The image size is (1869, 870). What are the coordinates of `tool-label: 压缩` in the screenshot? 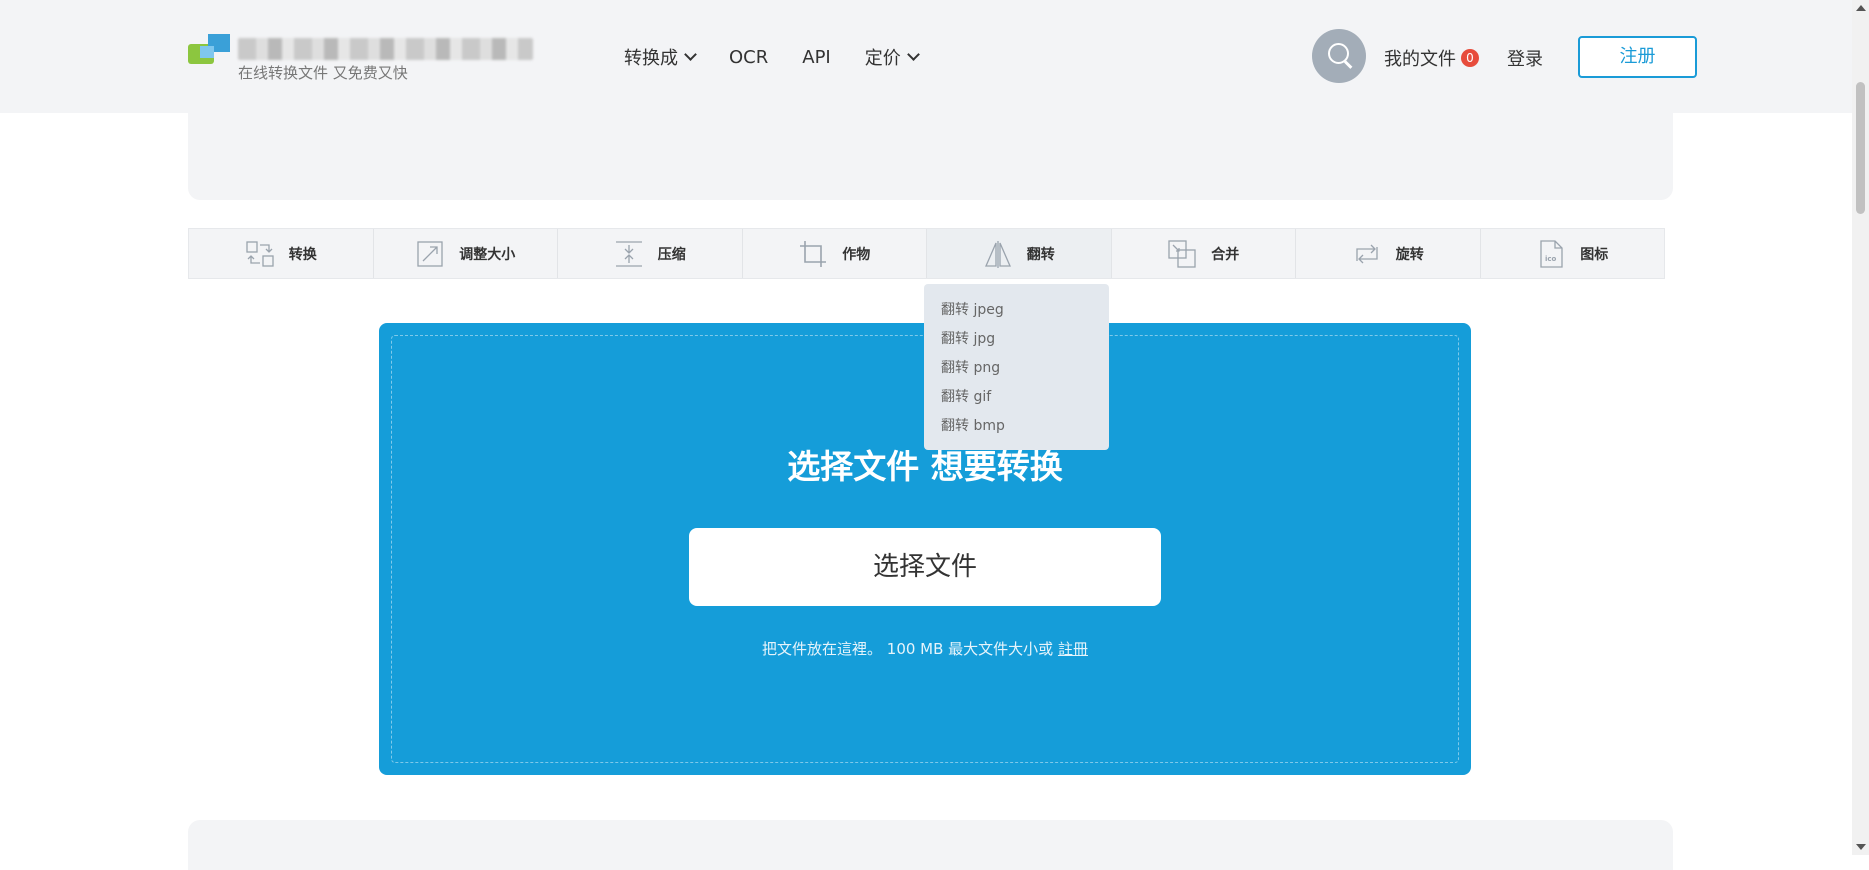 It's located at (671, 254).